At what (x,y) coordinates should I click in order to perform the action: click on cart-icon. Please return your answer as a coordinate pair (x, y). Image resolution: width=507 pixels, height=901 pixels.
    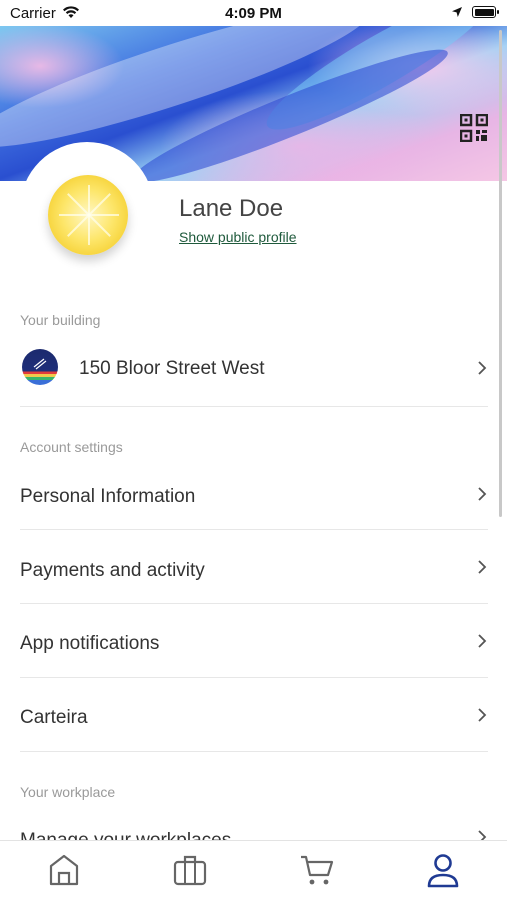
    Looking at the image, I should click on (317, 870).